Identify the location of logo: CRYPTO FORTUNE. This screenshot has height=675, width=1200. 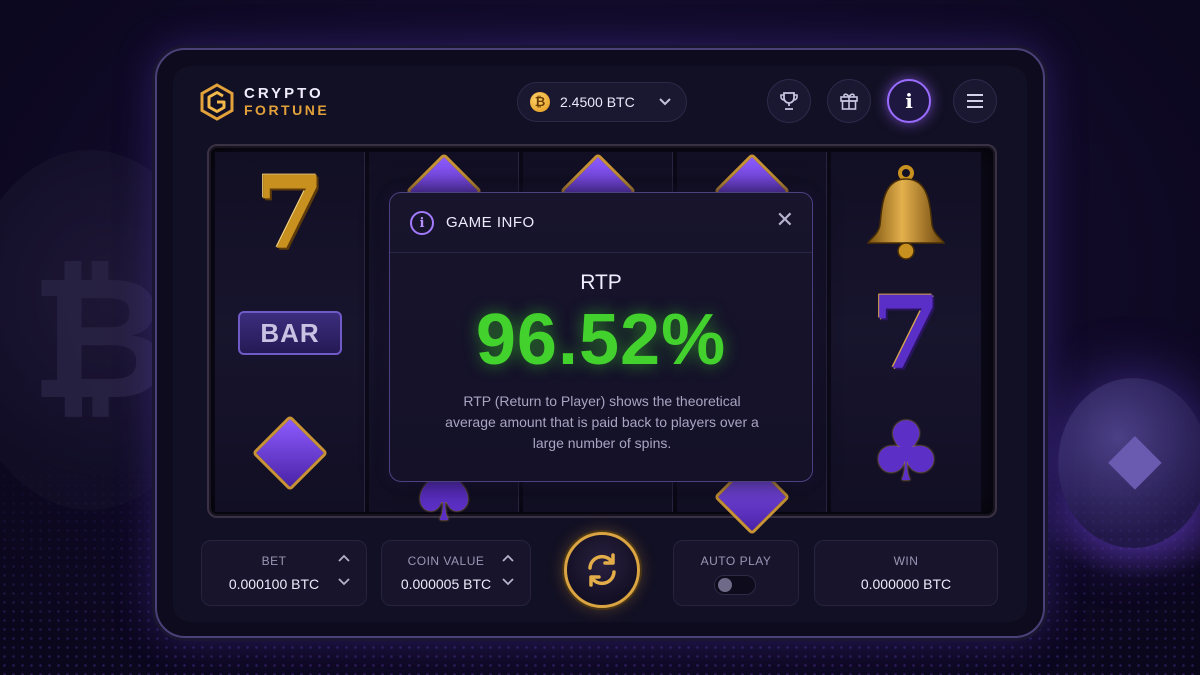
(264, 102).